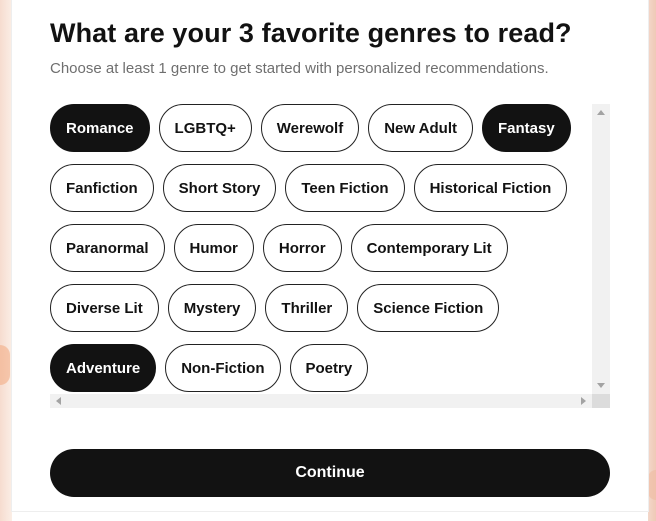  Describe the element at coordinates (420, 128) in the screenshot. I see `genre-chip: New Adult` at that location.